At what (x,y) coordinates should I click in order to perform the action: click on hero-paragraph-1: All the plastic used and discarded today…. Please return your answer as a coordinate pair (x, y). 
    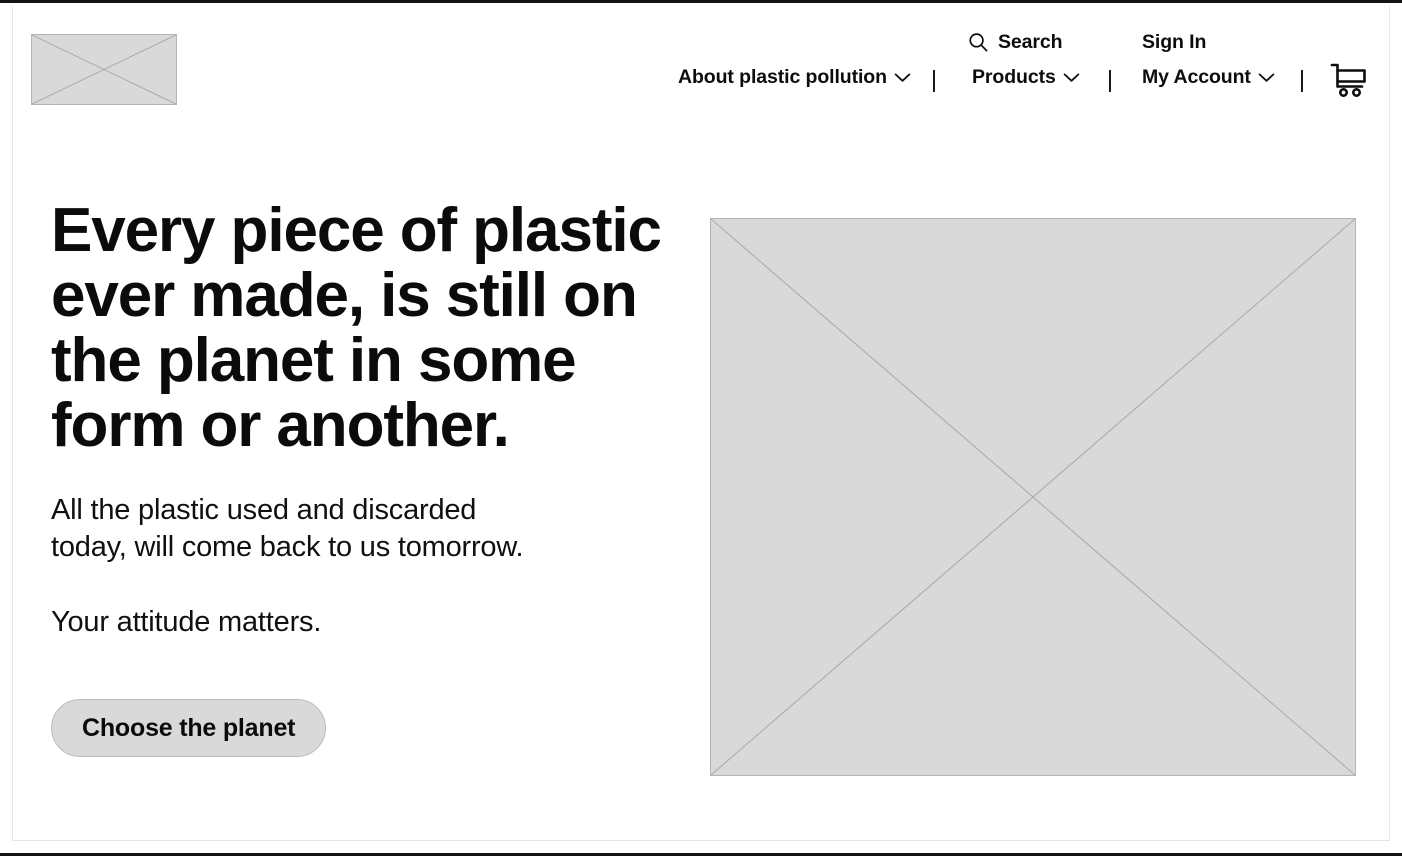
    Looking at the image, I should click on (287, 528).